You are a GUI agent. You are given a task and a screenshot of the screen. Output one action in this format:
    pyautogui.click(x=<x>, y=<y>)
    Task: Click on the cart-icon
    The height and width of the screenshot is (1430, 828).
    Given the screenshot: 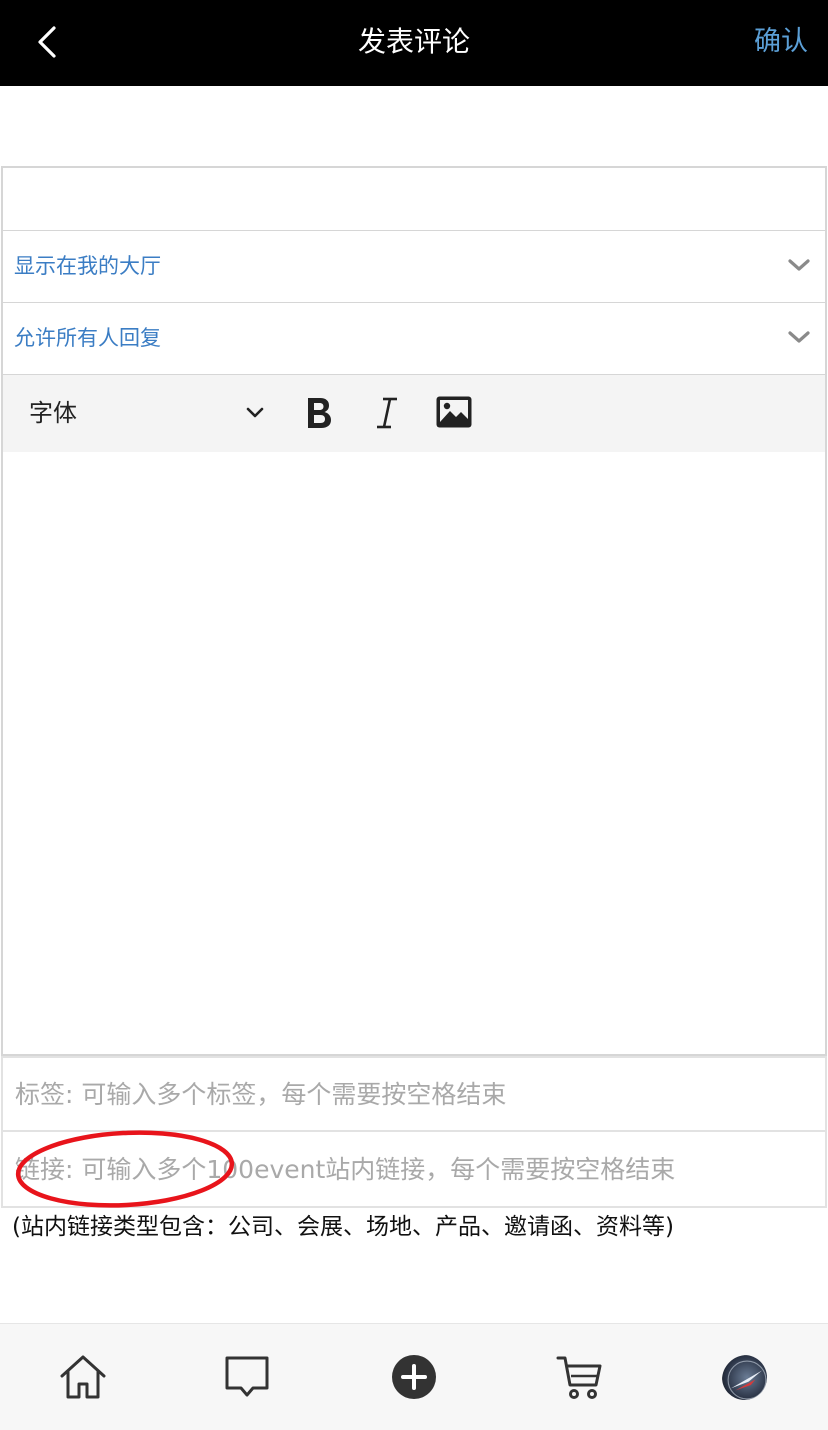 What is the action you would take?
    pyautogui.click(x=579, y=1377)
    